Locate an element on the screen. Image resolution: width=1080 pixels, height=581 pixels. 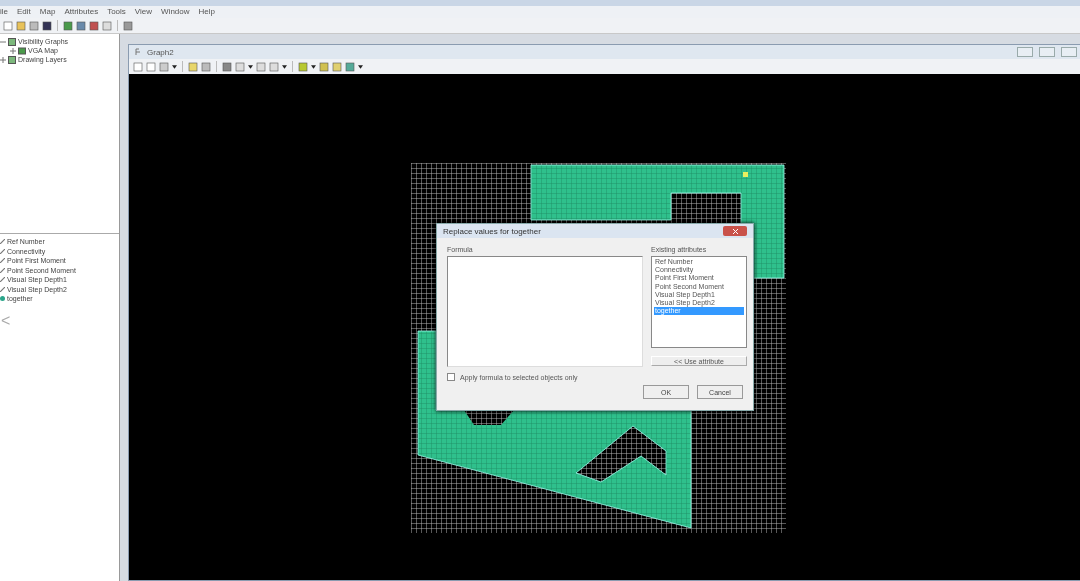
minus-icon is located at coordinates (3, 41).